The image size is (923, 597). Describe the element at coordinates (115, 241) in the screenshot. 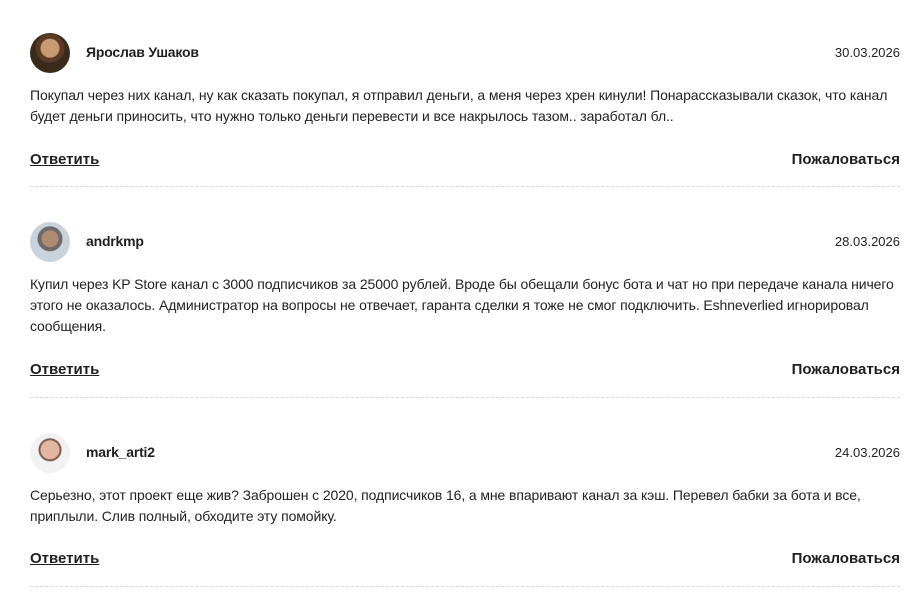

I see `comment-author: andrkmp` at that location.